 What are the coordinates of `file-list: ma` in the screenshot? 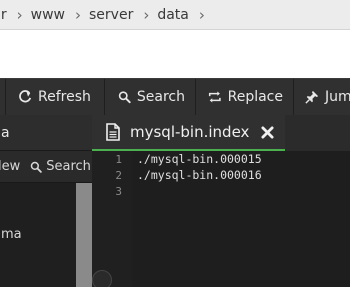 It's located at (38, 235).